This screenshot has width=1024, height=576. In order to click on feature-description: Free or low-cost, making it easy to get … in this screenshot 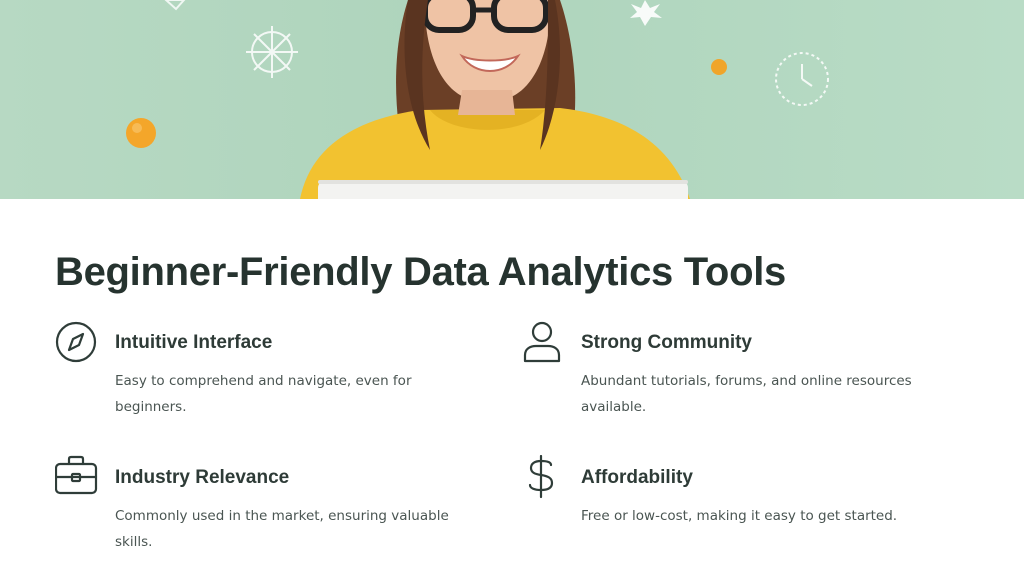, I will do `click(739, 516)`.